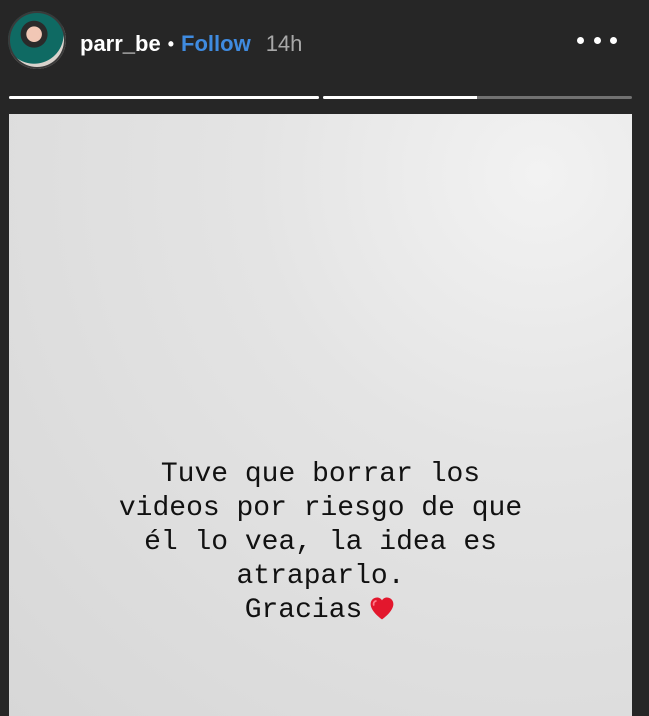 The image size is (649, 716). I want to click on caption-line-2: videos por riesgo de que, so click(320, 508).